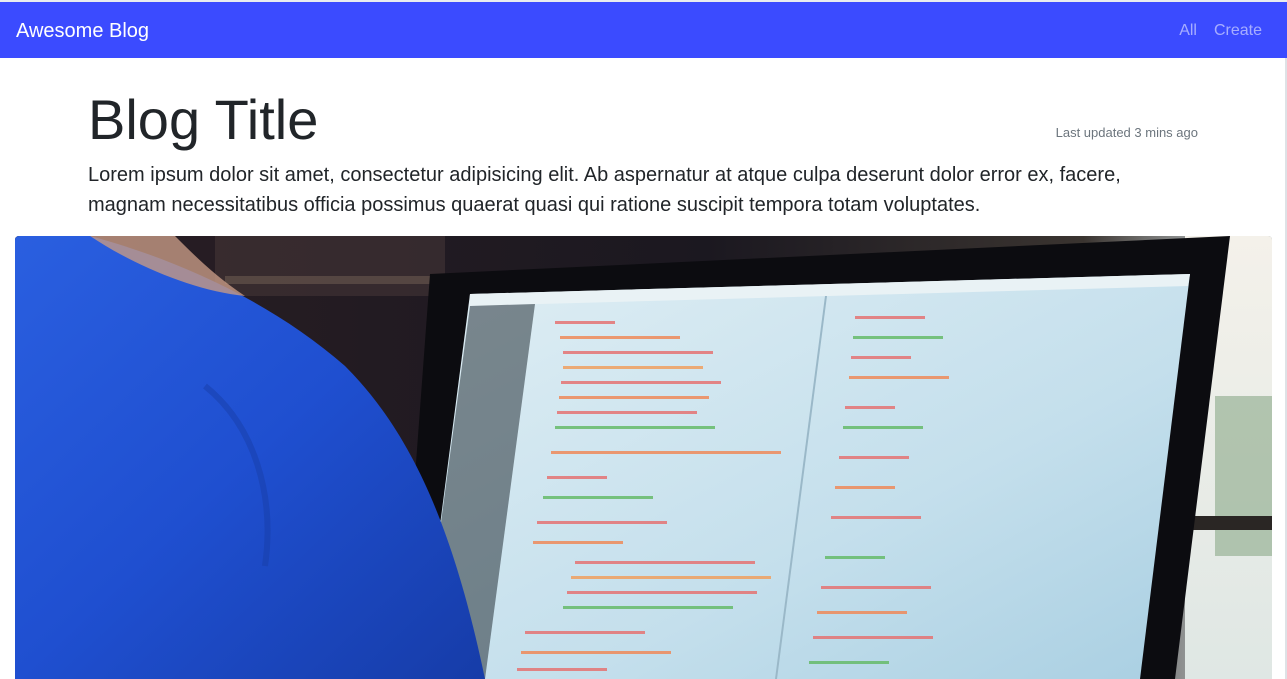  Describe the element at coordinates (1126, 132) in the screenshot. I see `last-updated-text: Last updated 3 mins ago` at that location.